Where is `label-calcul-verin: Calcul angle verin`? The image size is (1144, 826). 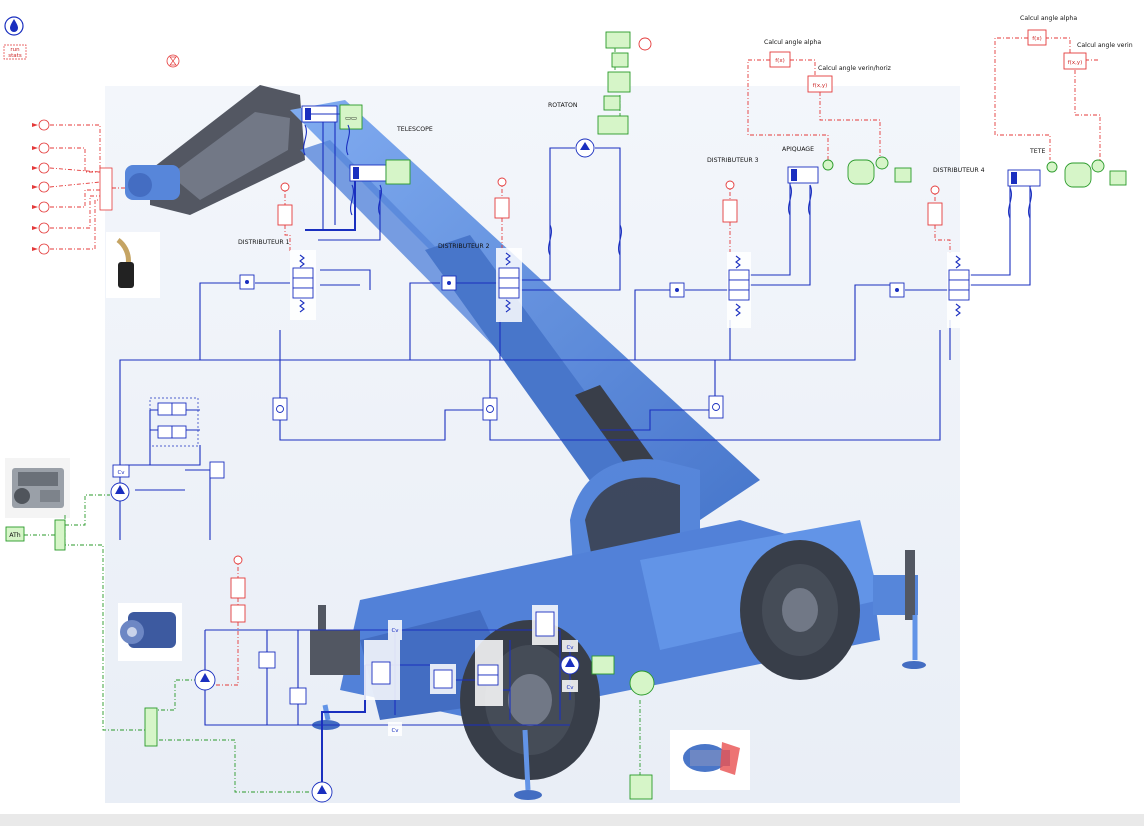
label-calcul-verin: Calcul angle verin is located at coordinates (1105, 45).